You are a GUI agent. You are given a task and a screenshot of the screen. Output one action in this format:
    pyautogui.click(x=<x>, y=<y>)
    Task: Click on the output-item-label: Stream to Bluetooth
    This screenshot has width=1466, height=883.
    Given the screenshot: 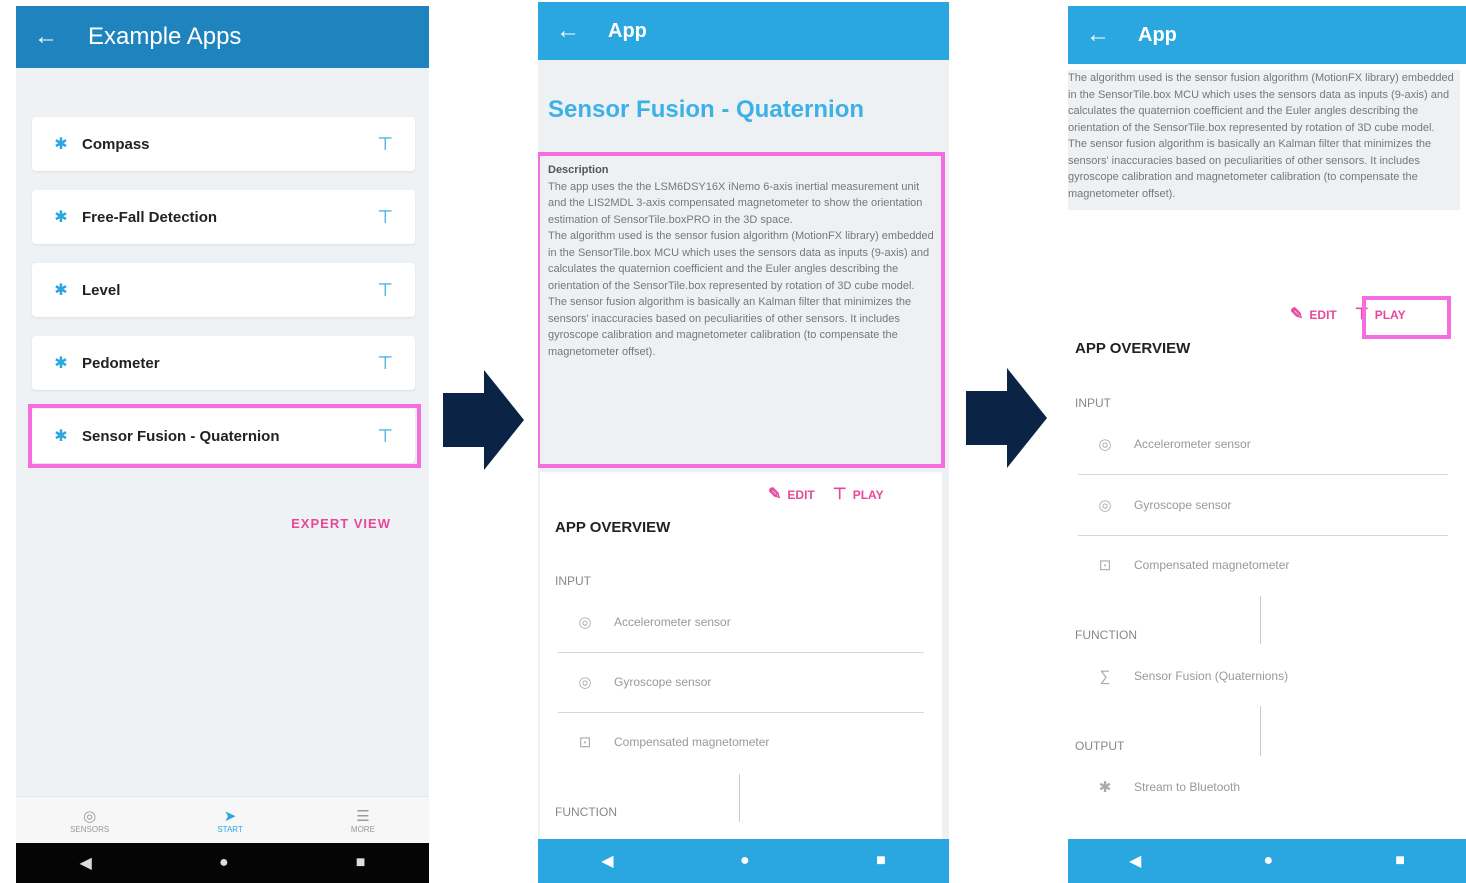 What is the action you would take?
    pyautogui.click(x=1187, y=787)
    